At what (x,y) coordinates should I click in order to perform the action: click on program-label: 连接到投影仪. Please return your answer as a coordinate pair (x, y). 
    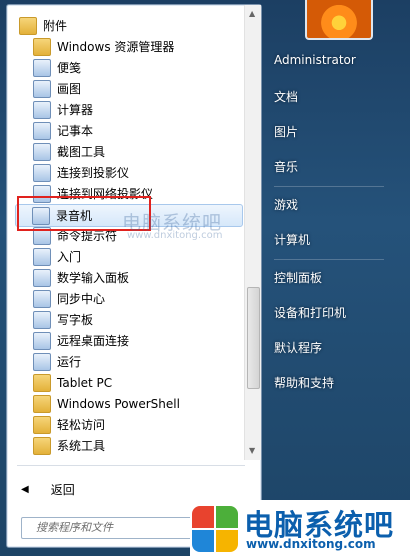
    Looking at the image, I should click on (93, 173).